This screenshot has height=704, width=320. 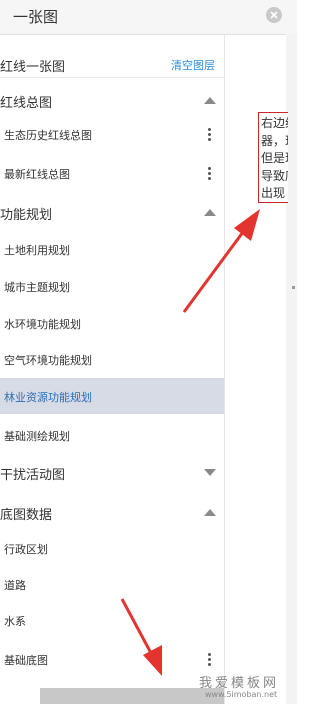 I want to click on group-header-planning: 功能规划, so click(x=112, y=213).